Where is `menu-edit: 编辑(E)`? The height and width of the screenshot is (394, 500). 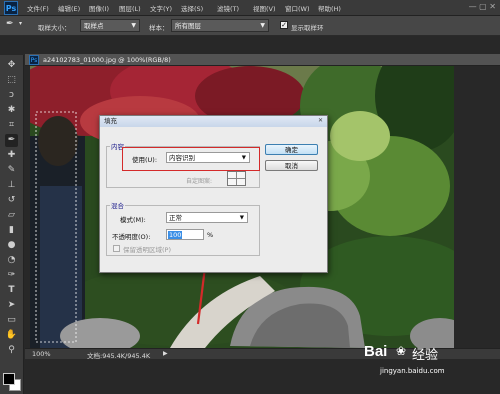 menu-edit: 编辑(E) is located at coordinates (69, 8).